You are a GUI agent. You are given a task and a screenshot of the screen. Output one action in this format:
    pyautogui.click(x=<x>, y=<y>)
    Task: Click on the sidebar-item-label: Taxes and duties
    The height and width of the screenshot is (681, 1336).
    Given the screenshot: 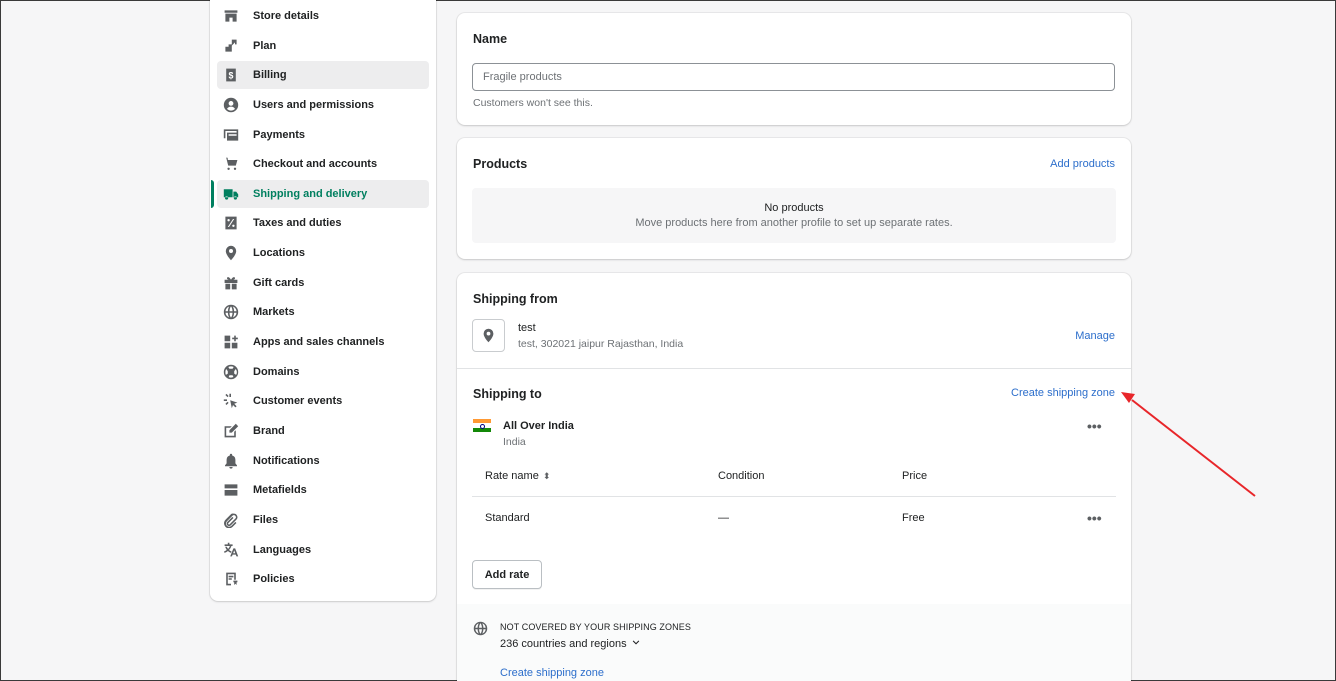 What is the action you would take?
    pyautogui.click(x=297, y=223)
    